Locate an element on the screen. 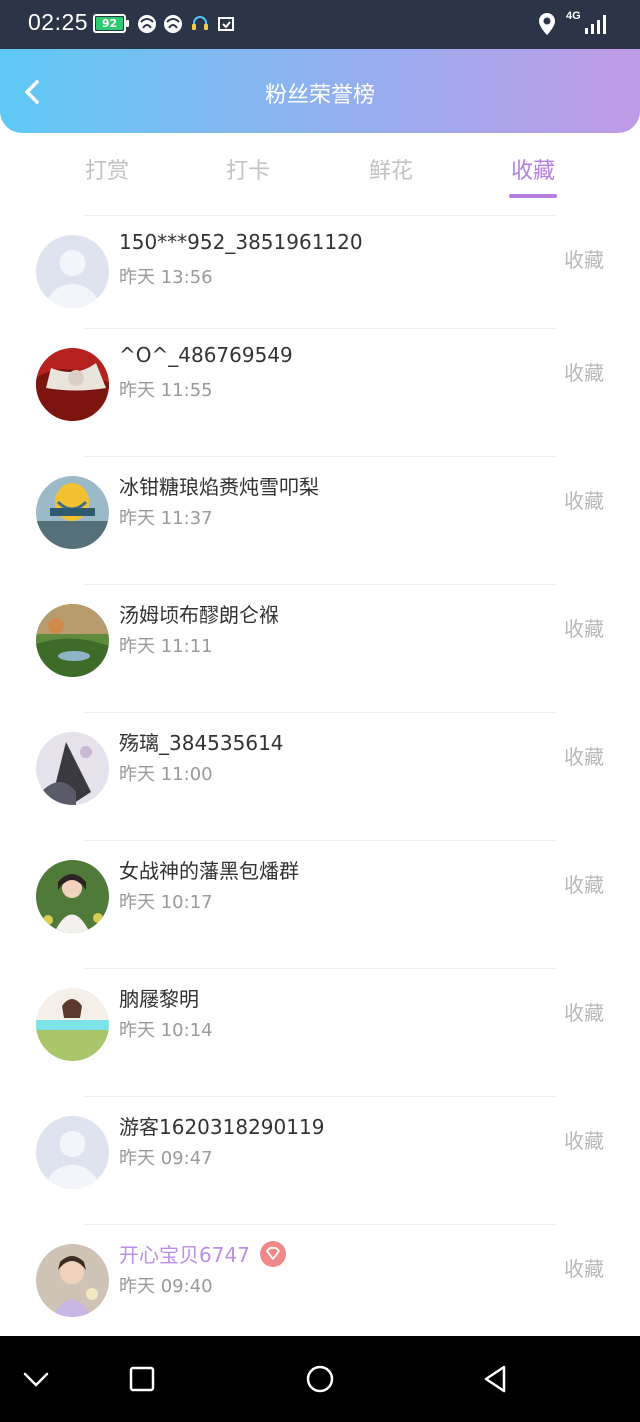  timestamp: 昨天 09:40 is located at coordinates (166, 1286).